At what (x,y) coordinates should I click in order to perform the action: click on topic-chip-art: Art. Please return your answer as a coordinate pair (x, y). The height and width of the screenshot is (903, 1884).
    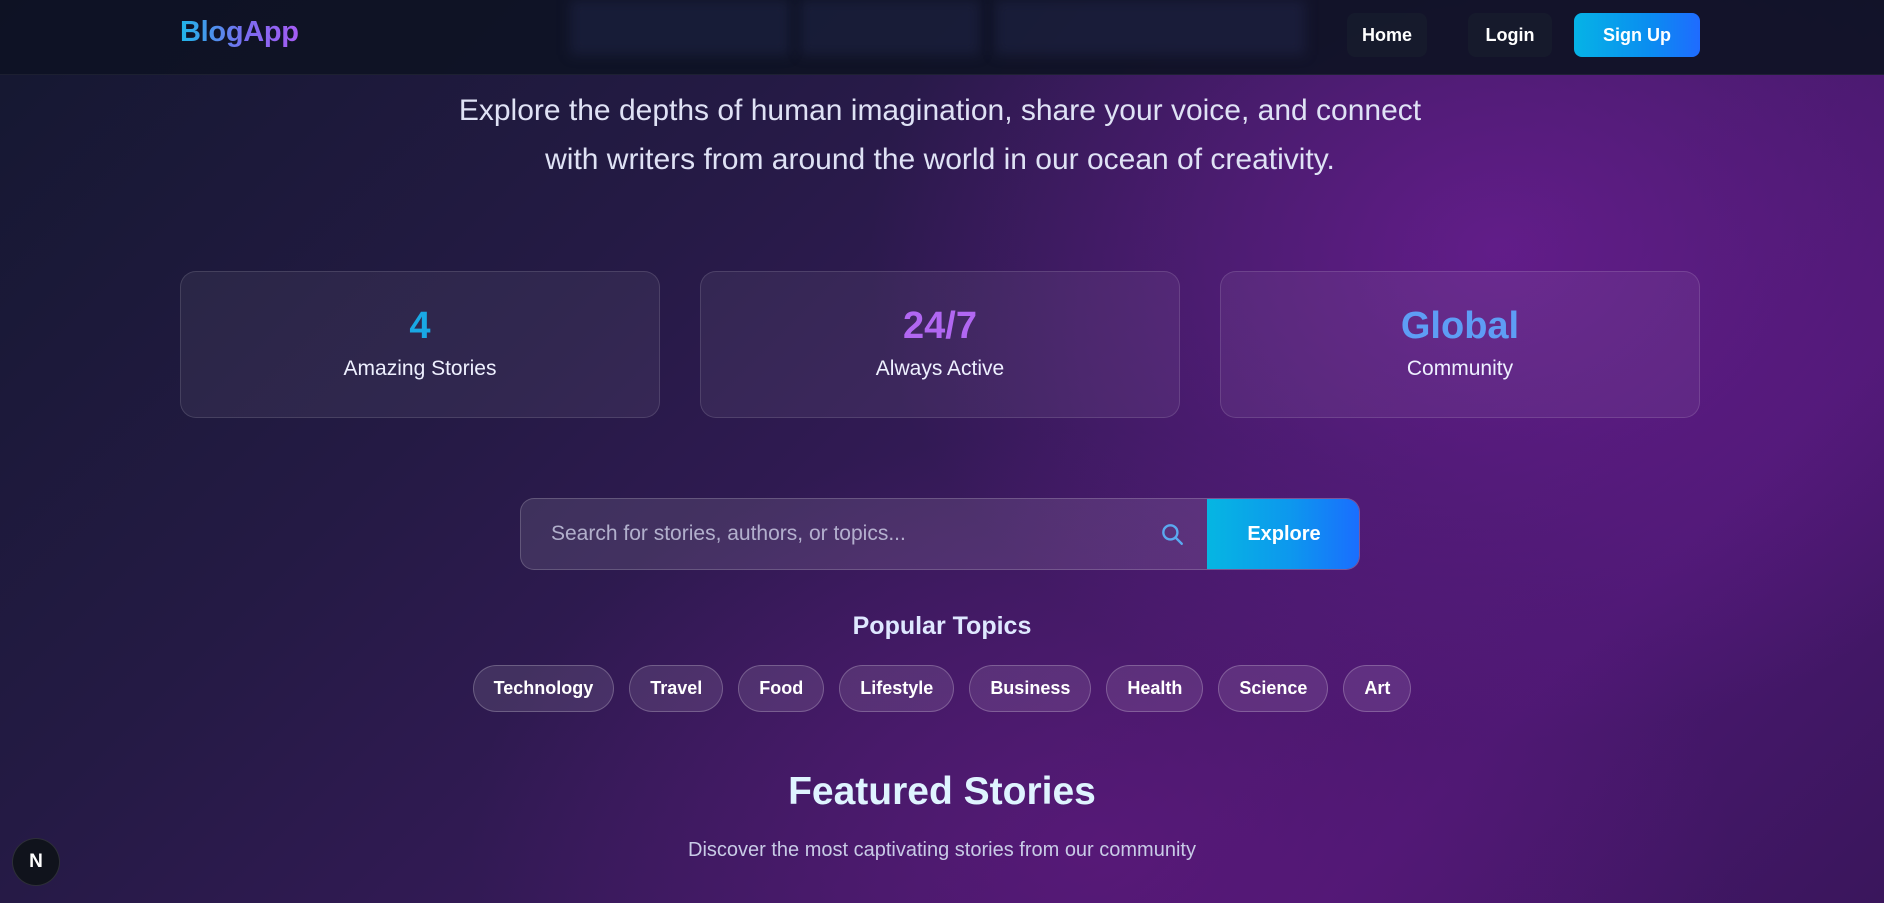
    Looking at the image, I should click on (1377, 688).